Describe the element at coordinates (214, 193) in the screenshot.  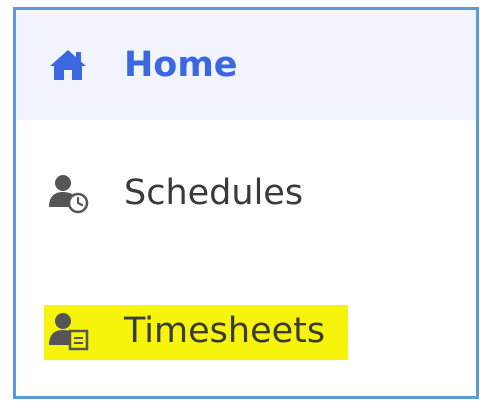
I see `sidebar-item-label: Schedules` at that location.